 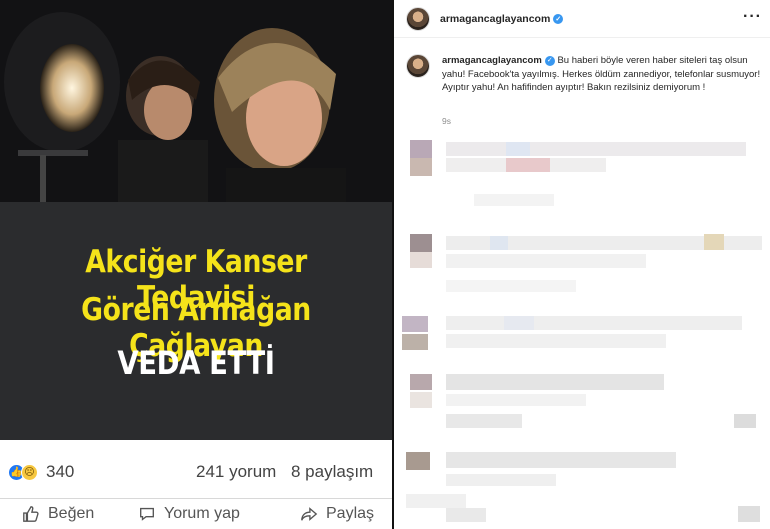 What do you see at coordinates (147, 514) in the screenshot?
I see `comment-bubble-icon` at bounding box center [147, 514].